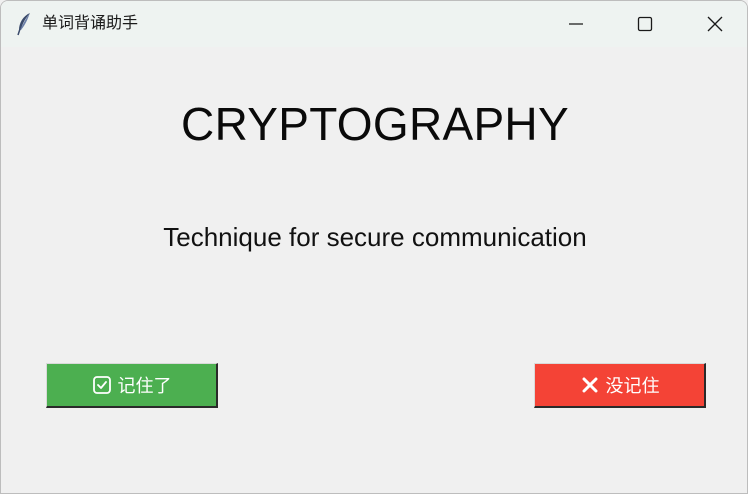 Image resolution: width=748 pixels, height=494 pixels. What do you see at coordinates (375, 237) in the screenshot?
I see `definition-text: Technique for secure communication` at bounding box center [375, 237].